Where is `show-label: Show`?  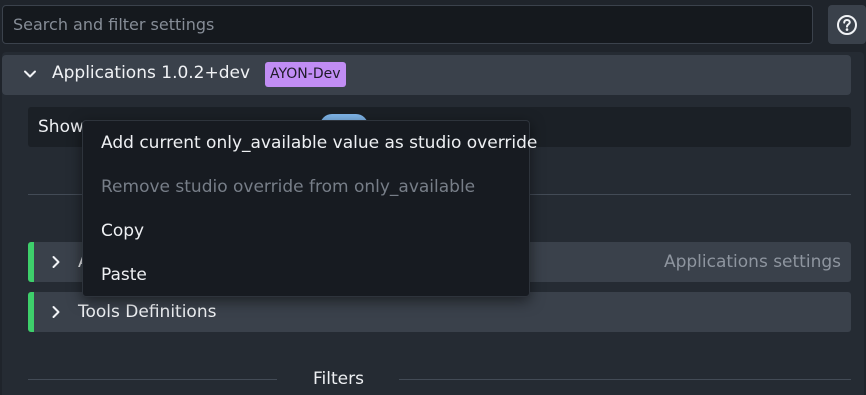 show-label: Show is located at coordinates (61, 127).